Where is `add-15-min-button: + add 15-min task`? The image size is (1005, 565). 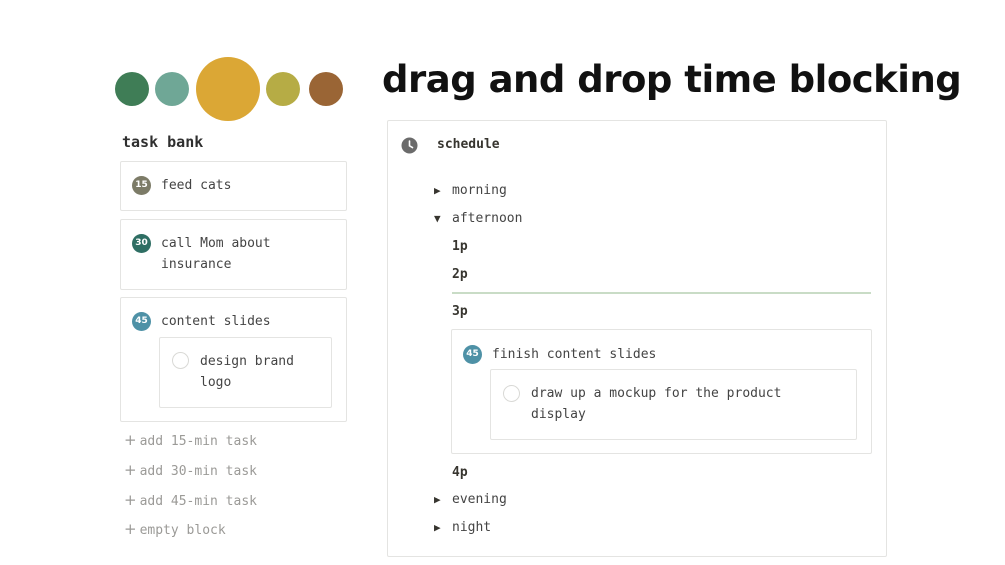
add-15-min-button: + add 15-min task is located at coordinates (190, 440).